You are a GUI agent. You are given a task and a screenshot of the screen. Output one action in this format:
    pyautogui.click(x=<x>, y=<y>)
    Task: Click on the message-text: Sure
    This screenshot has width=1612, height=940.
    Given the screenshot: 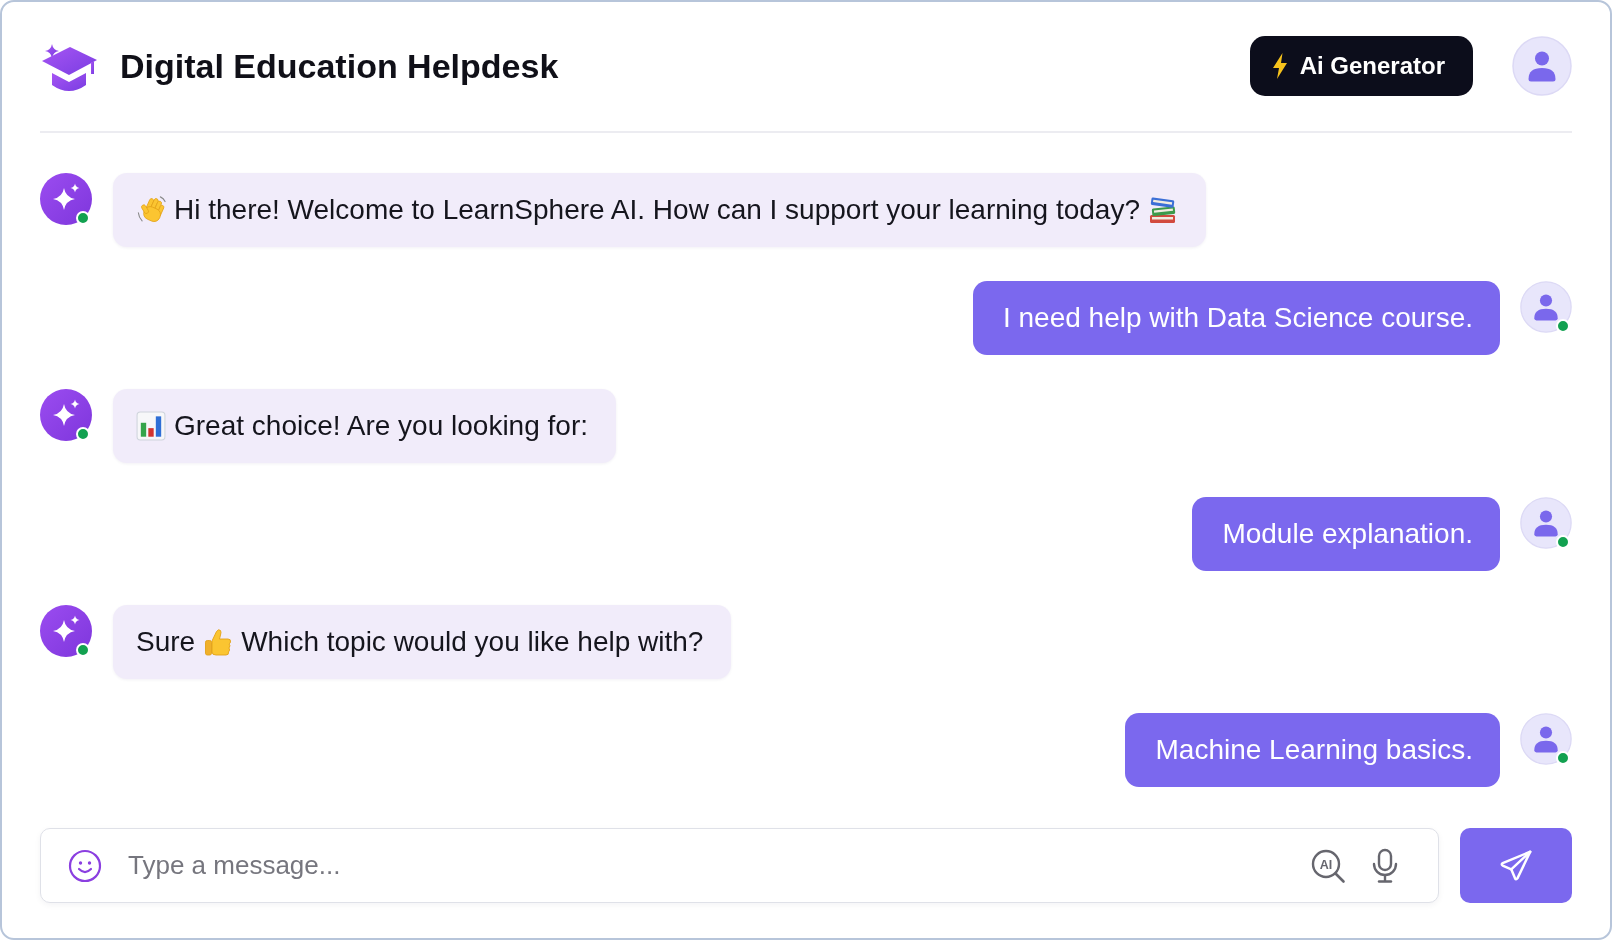 What is the action you would take?
    pyautogui.click(x=166, y=642)
    